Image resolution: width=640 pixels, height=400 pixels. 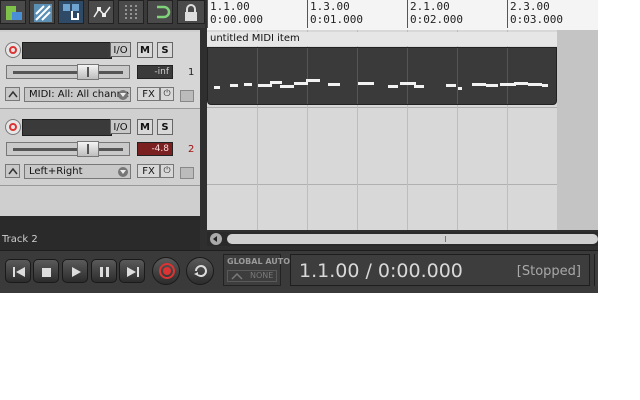 I want to click on envelope-icon, so click(x=102, y=12).